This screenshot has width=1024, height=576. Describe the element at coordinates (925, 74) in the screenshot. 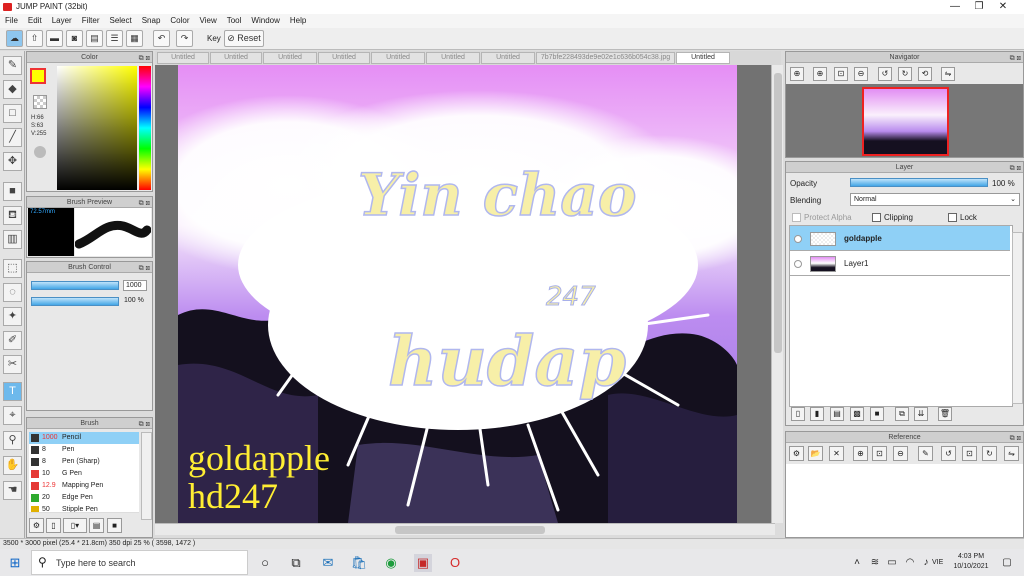

I see `reset-rotate-icon: ⟲` at that location.